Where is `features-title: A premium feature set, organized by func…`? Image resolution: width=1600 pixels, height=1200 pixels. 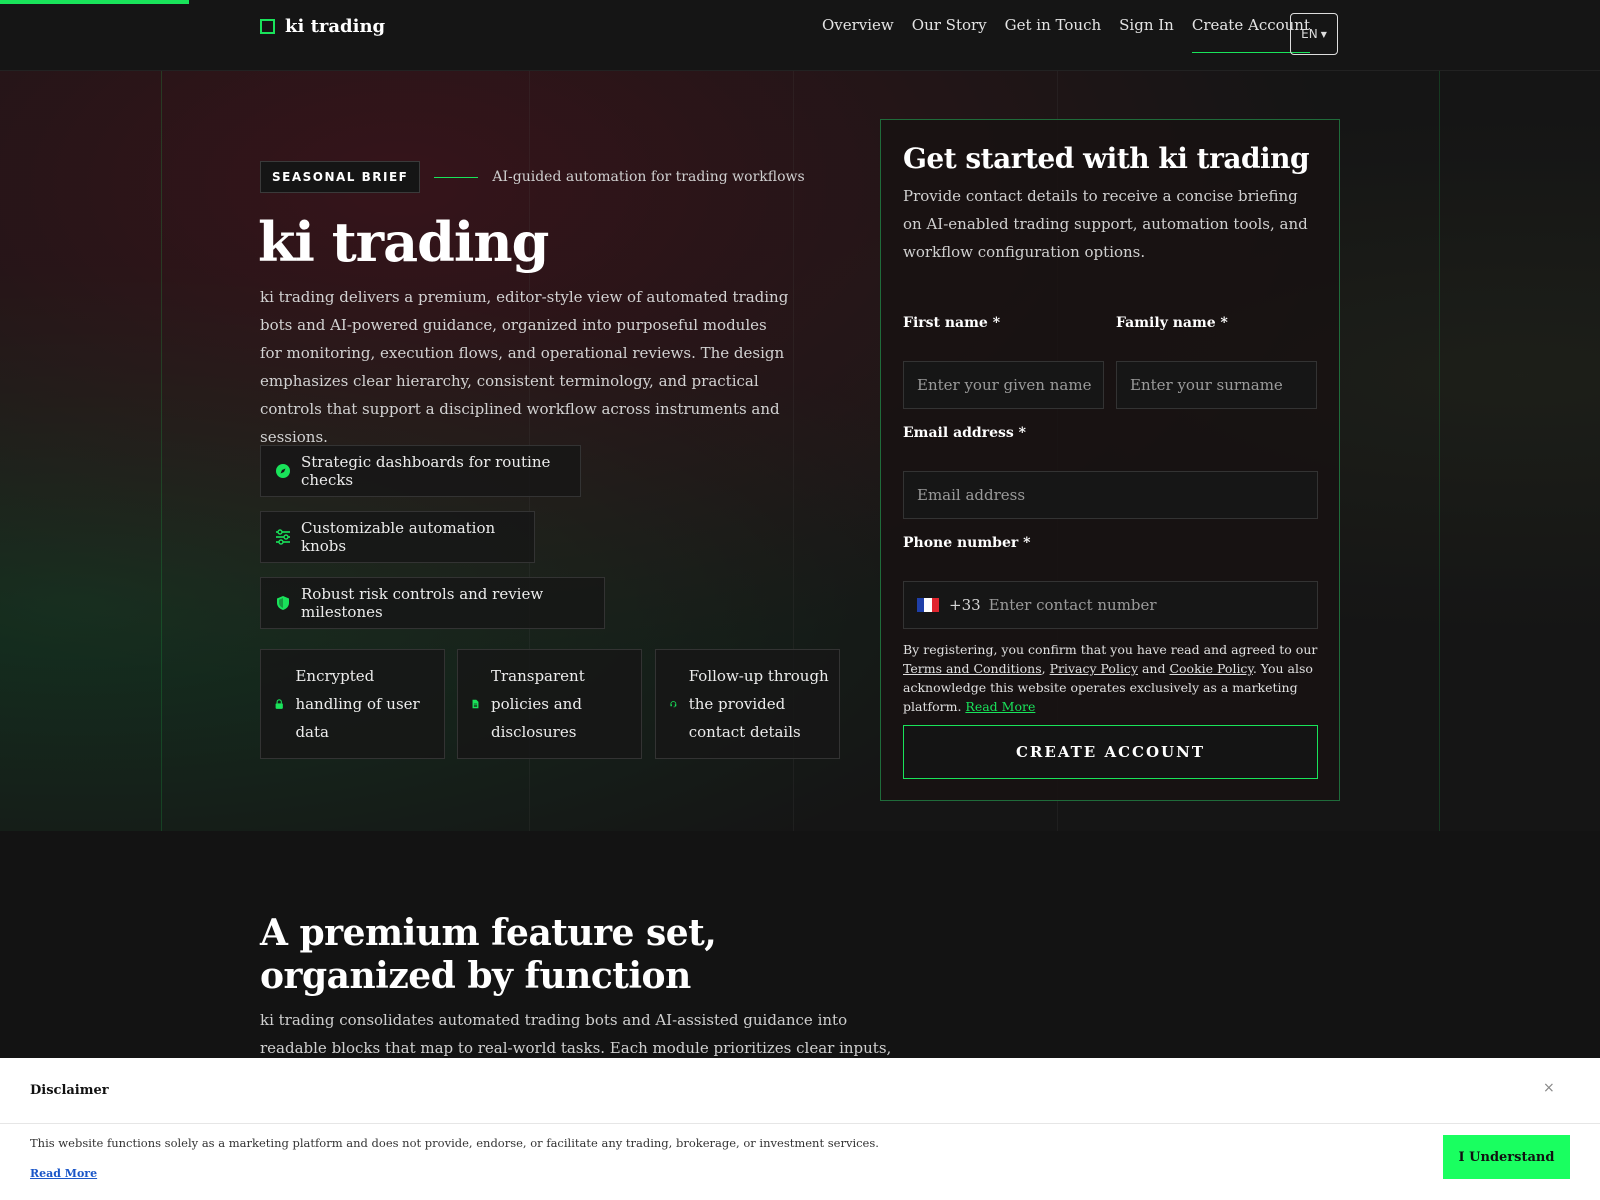
features-title: A premium feature set, organized by func… is located at coordinates (488, 954).